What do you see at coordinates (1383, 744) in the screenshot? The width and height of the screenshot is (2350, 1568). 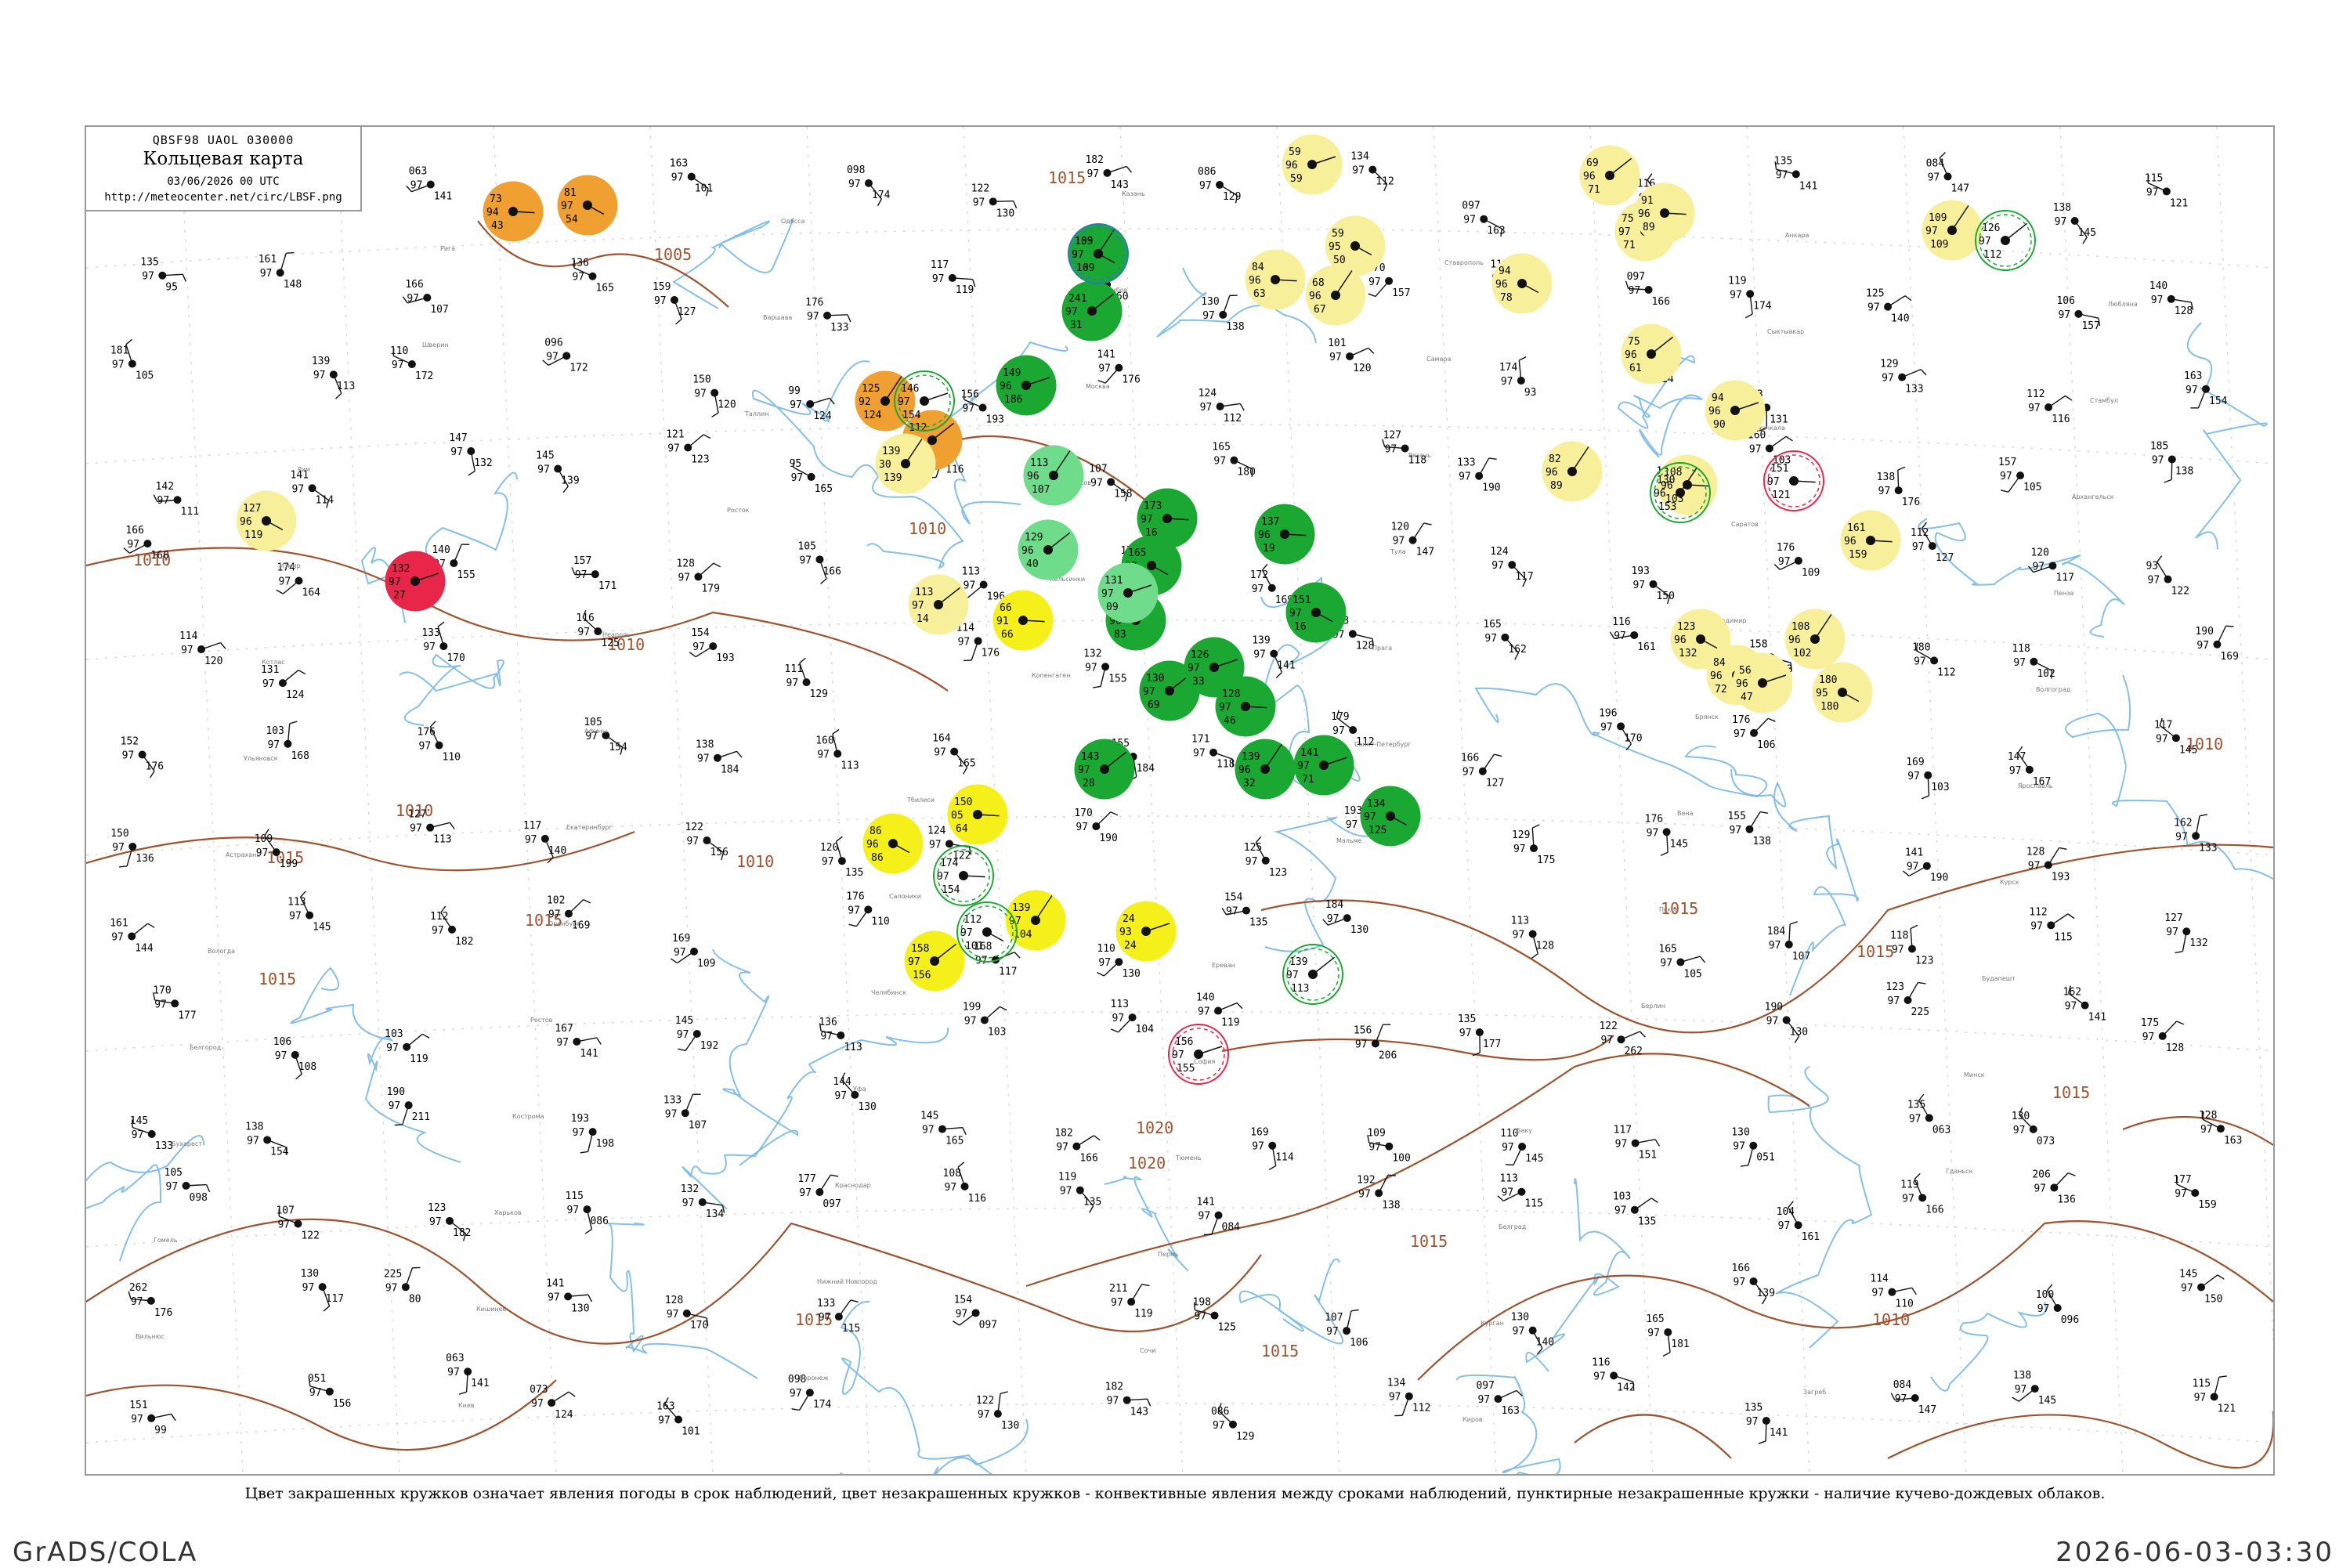 I see `station-name: Санкт-Петербург` at bounding box center [1383, 744].